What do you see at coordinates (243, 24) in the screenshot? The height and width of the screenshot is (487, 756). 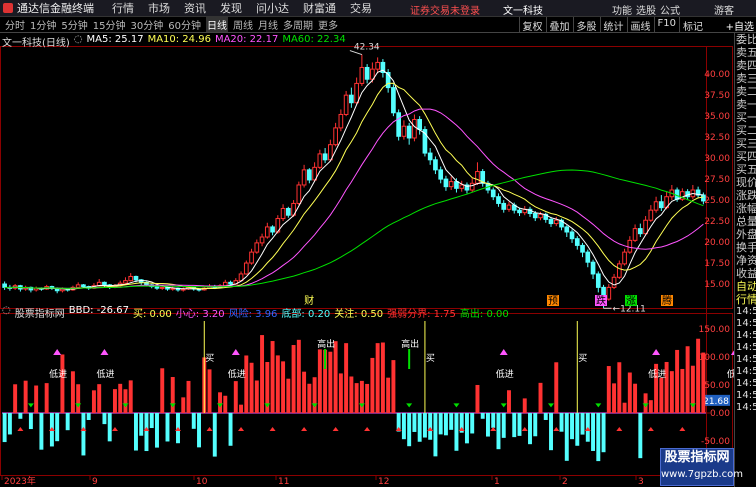 I see `period-weekly: 周线` at bounding box center [243, 24].